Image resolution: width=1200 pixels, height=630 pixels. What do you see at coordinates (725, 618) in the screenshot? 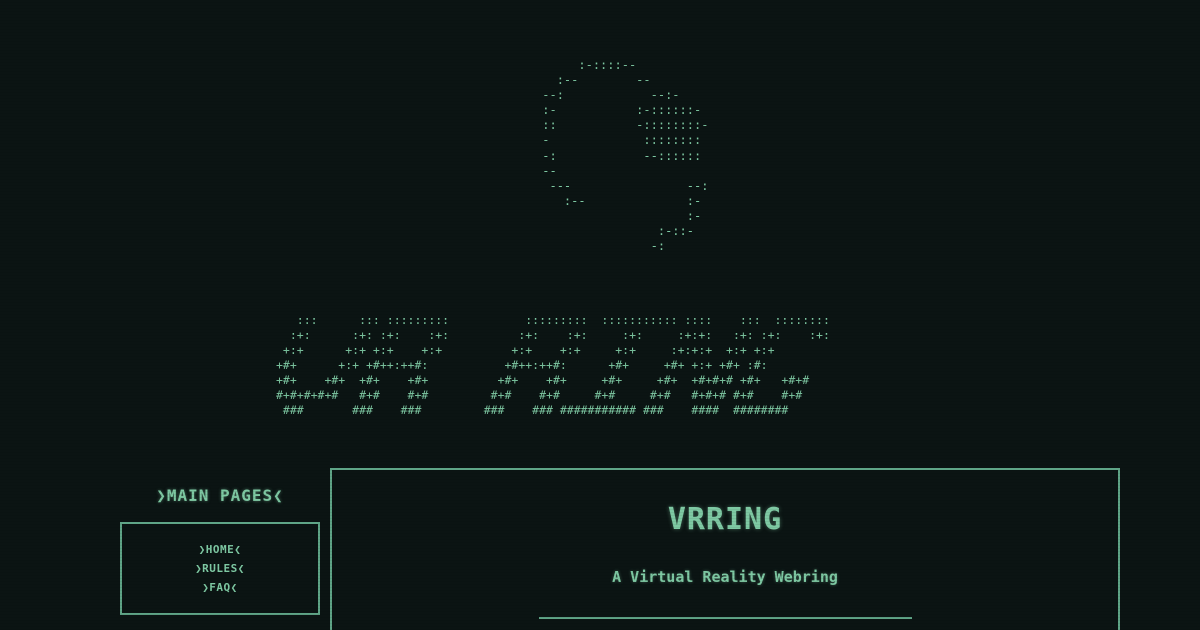
I see `divider-line` at bounding box center [725, 618].